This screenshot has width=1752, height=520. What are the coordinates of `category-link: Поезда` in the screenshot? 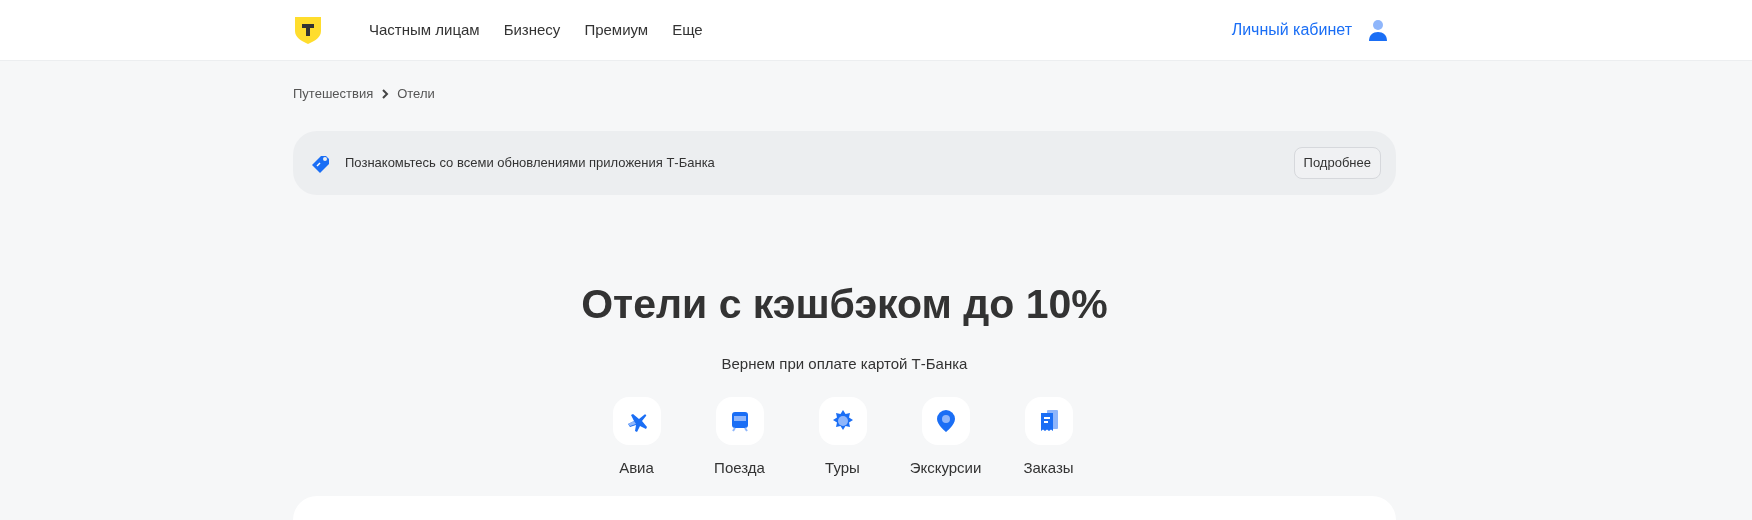 It's located at (739, 438).